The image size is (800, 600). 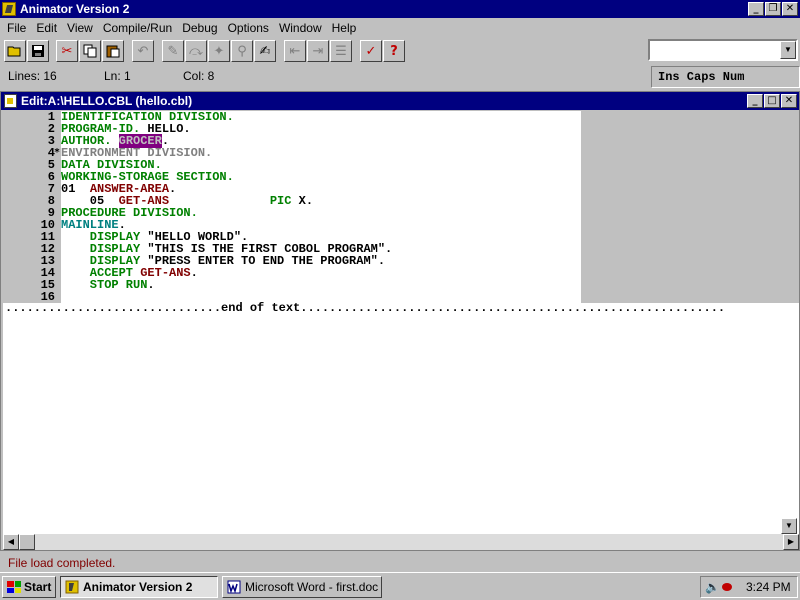 What do you see at coordinates (791, 542) in the screenshot?
I see `scroll-right-button: ▶` at bounding box center [791, 542].